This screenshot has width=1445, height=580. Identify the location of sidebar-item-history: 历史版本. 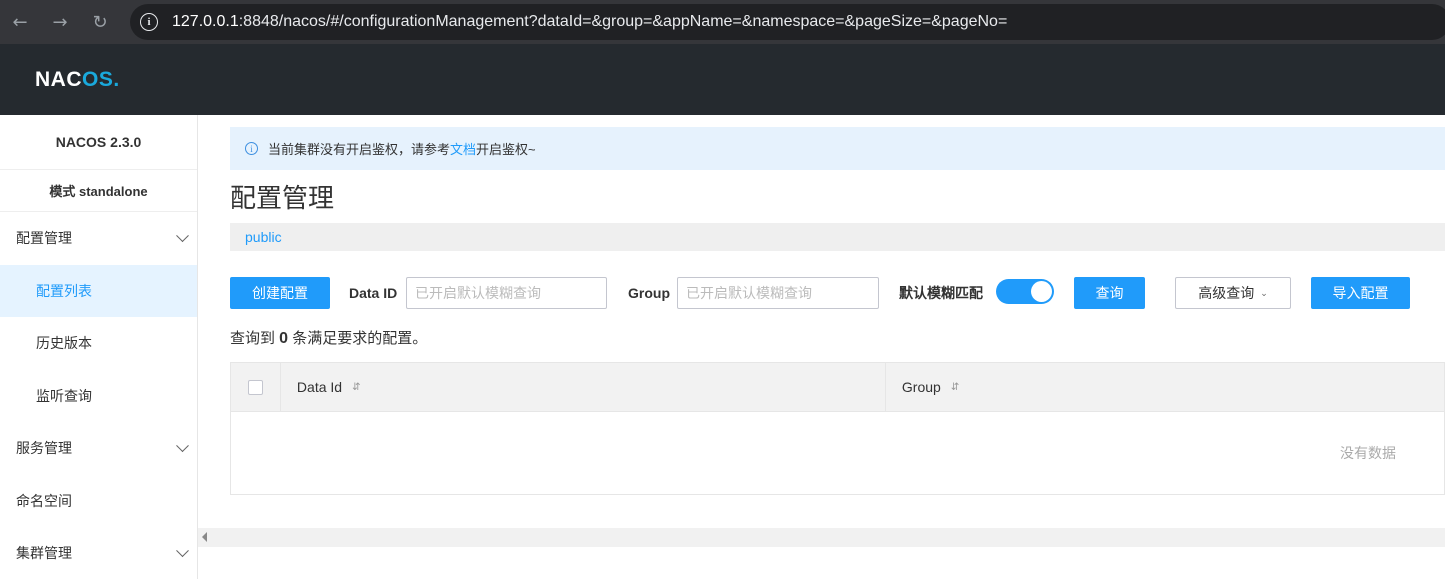
(98, 343).